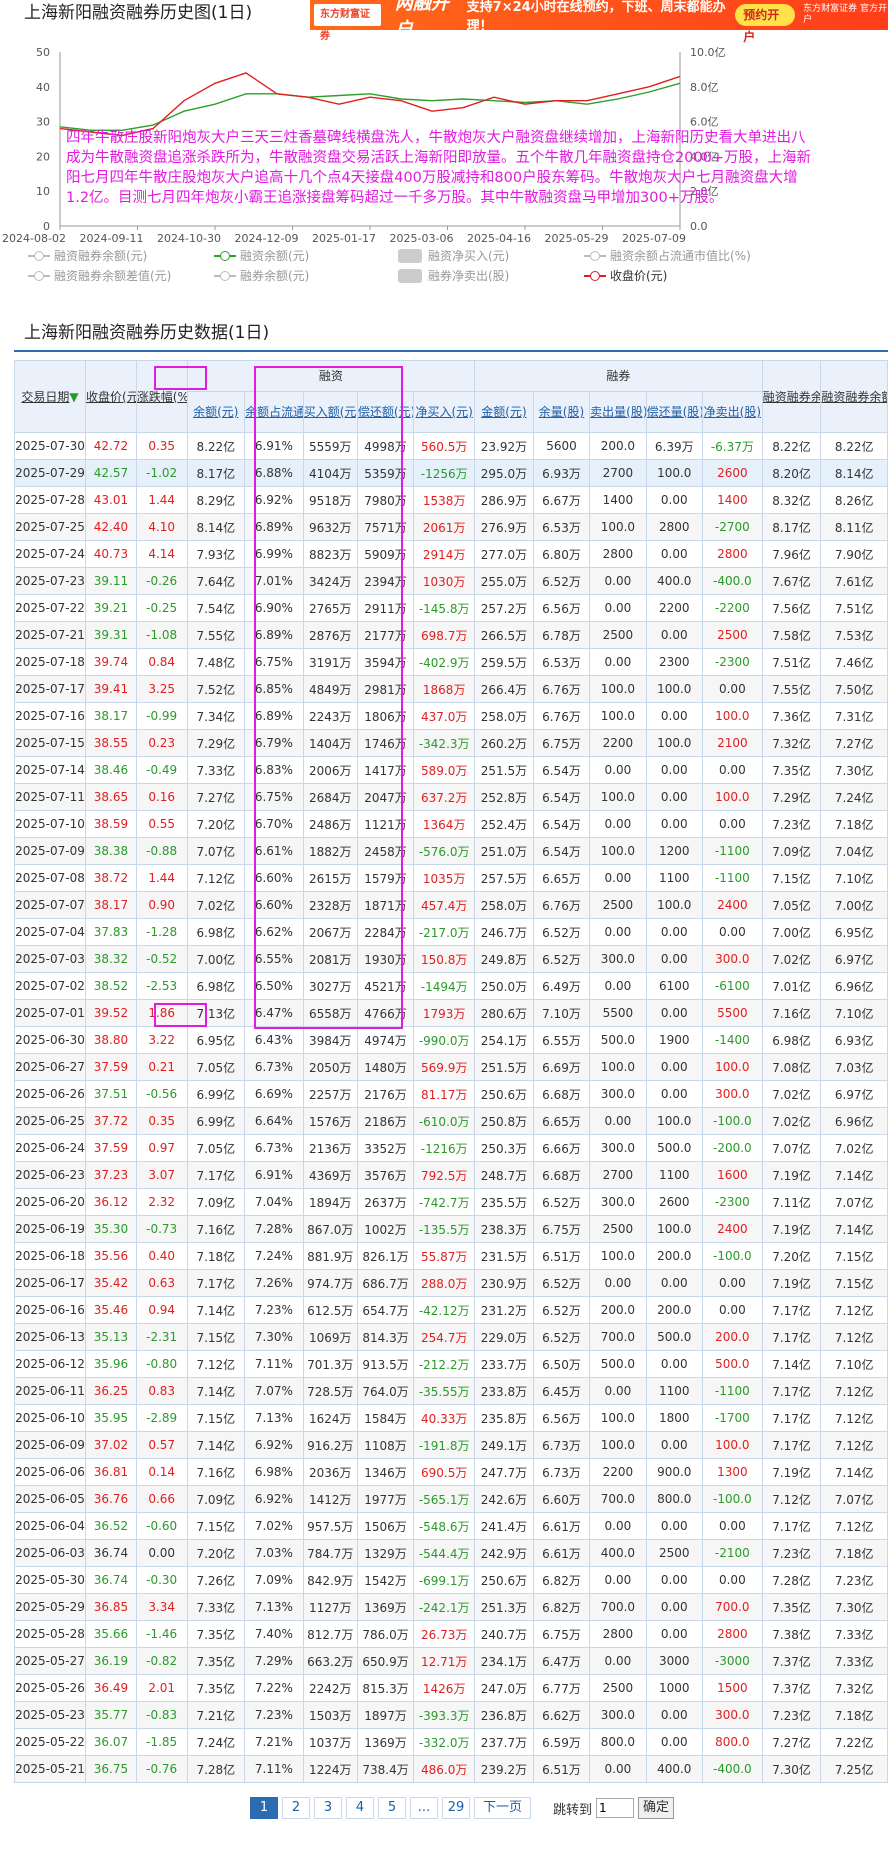 The width and height of the screenshot is (888, 1856). What do you see at coordinates (330, 1256) in the screenshot?
I see `table-cell: 881.9万` at bounding box center [330, 1256].